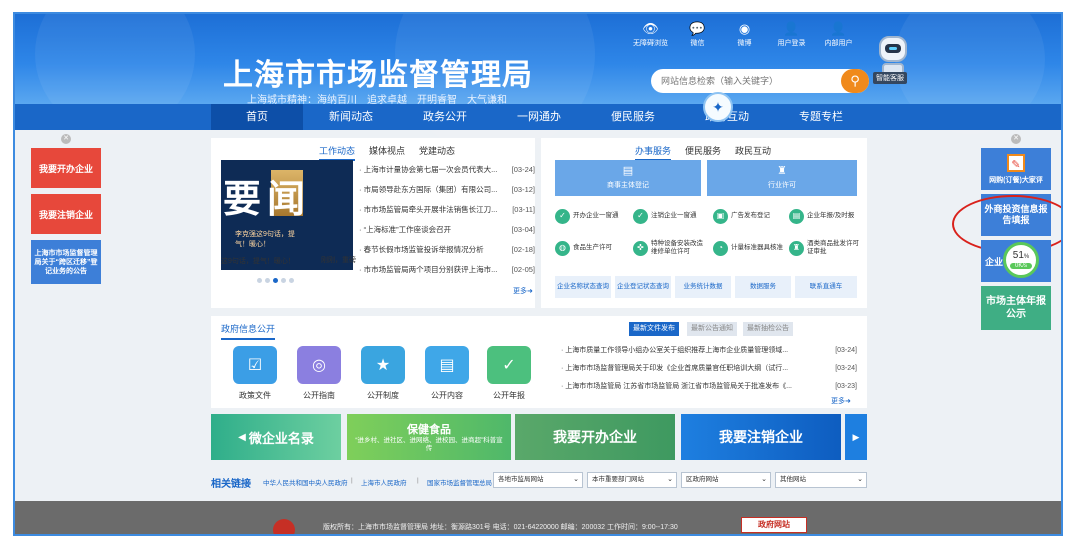  What do you see at coordinates (796, 216) in the screenshot?
I see `document-icon: ▤` at bounding box center [796, 216].